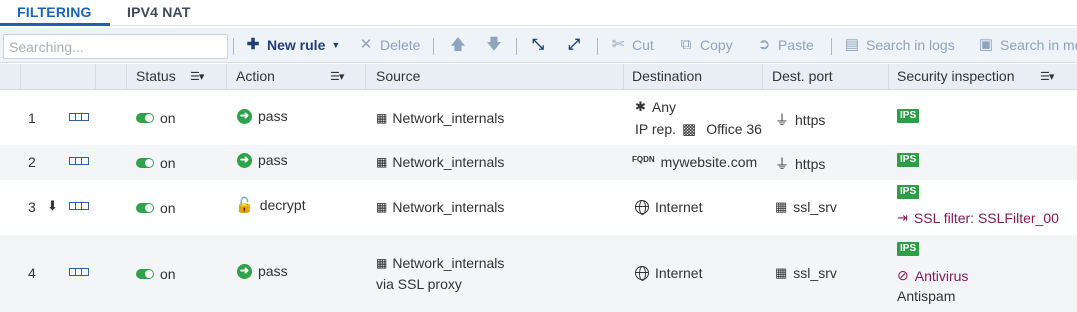  I want to click on rule-number: 2, so click(32, 162).